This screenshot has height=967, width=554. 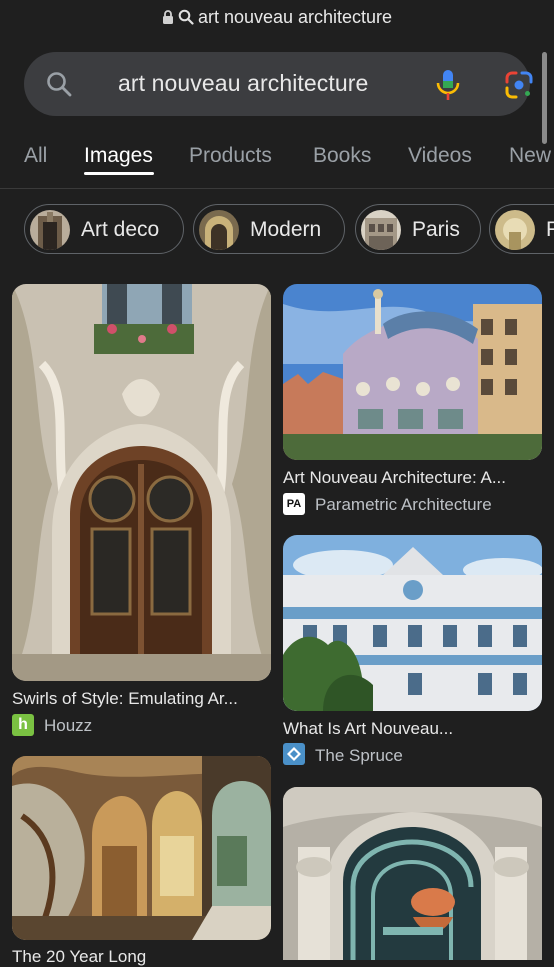 What do you see at coordinates (294, 754) in the screenshot?
I see `the-spruce-favicon-icon` at bounding box center [294, 754].